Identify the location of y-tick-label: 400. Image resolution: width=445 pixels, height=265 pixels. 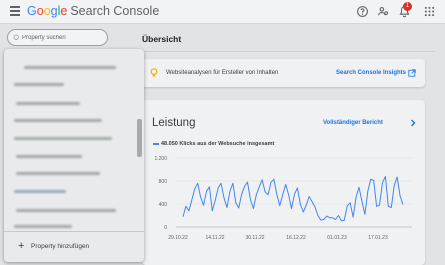
(163, 205).